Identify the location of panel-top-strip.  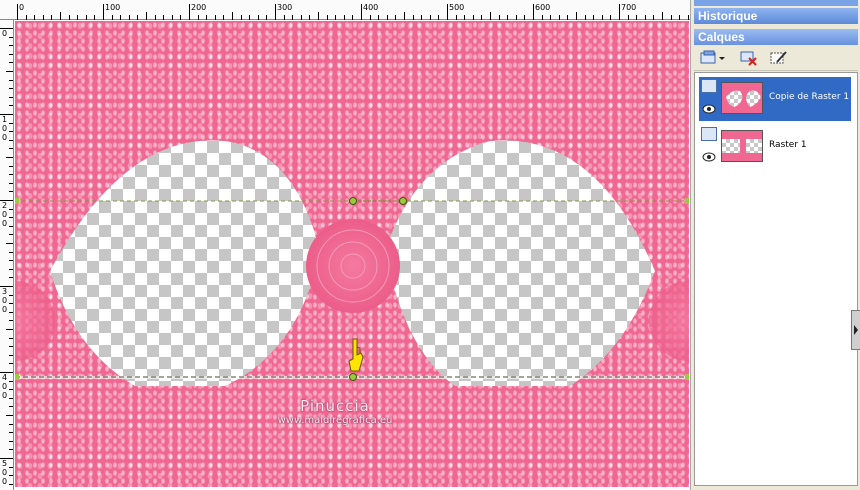
(776, 3).